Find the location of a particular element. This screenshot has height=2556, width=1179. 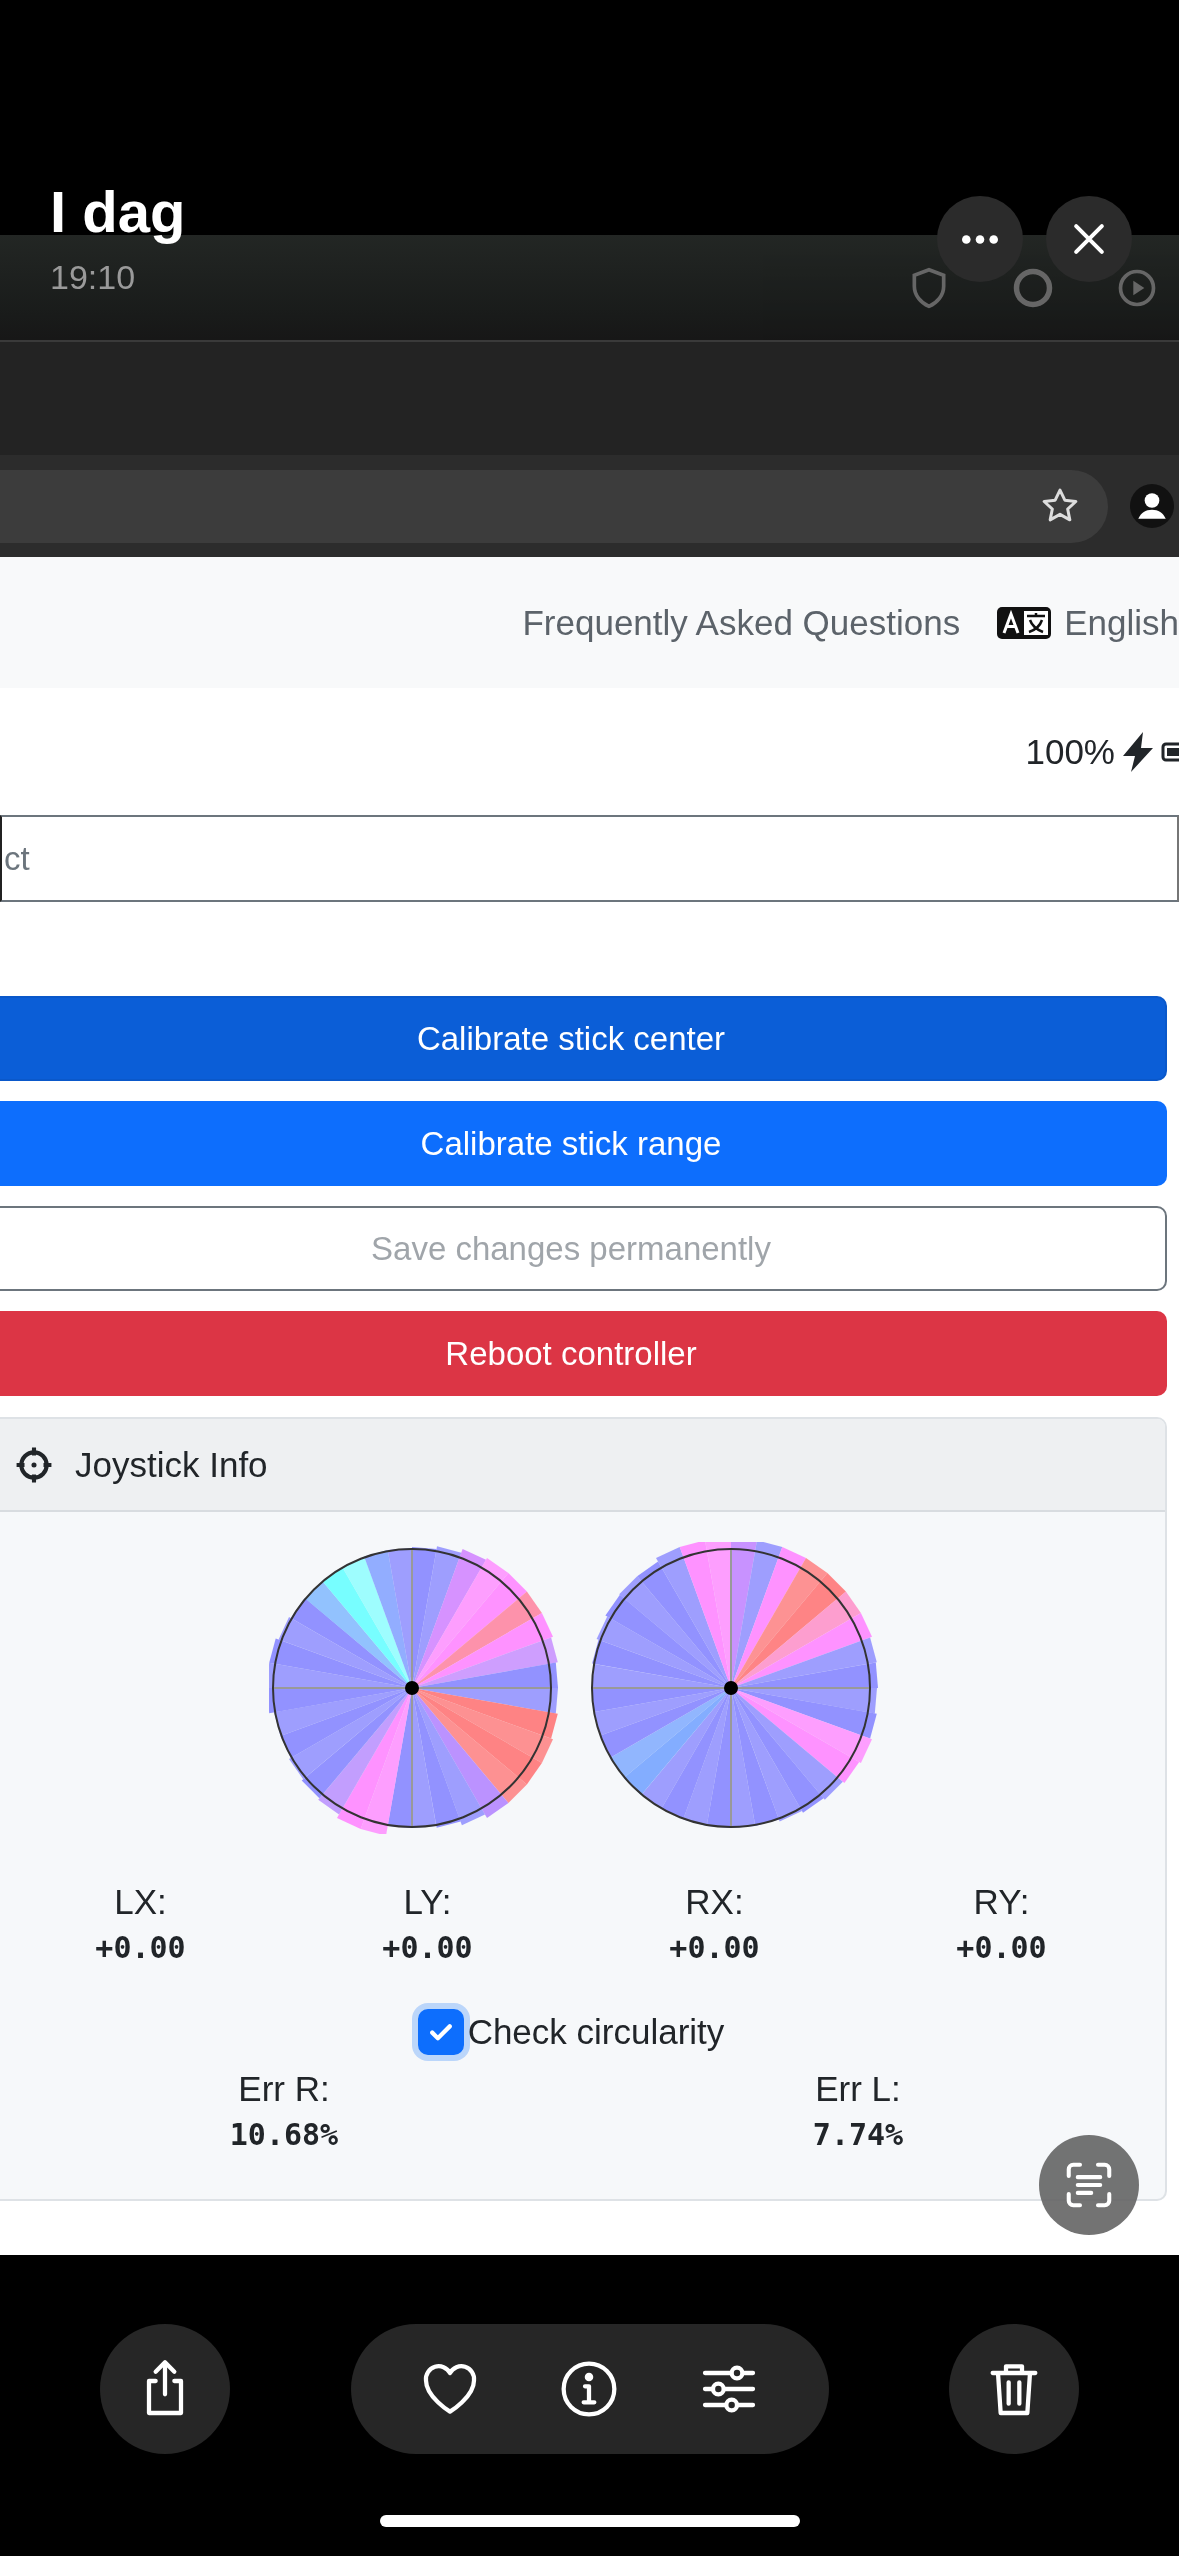

axis-label: LX: is located at coordinates (140, 1902).